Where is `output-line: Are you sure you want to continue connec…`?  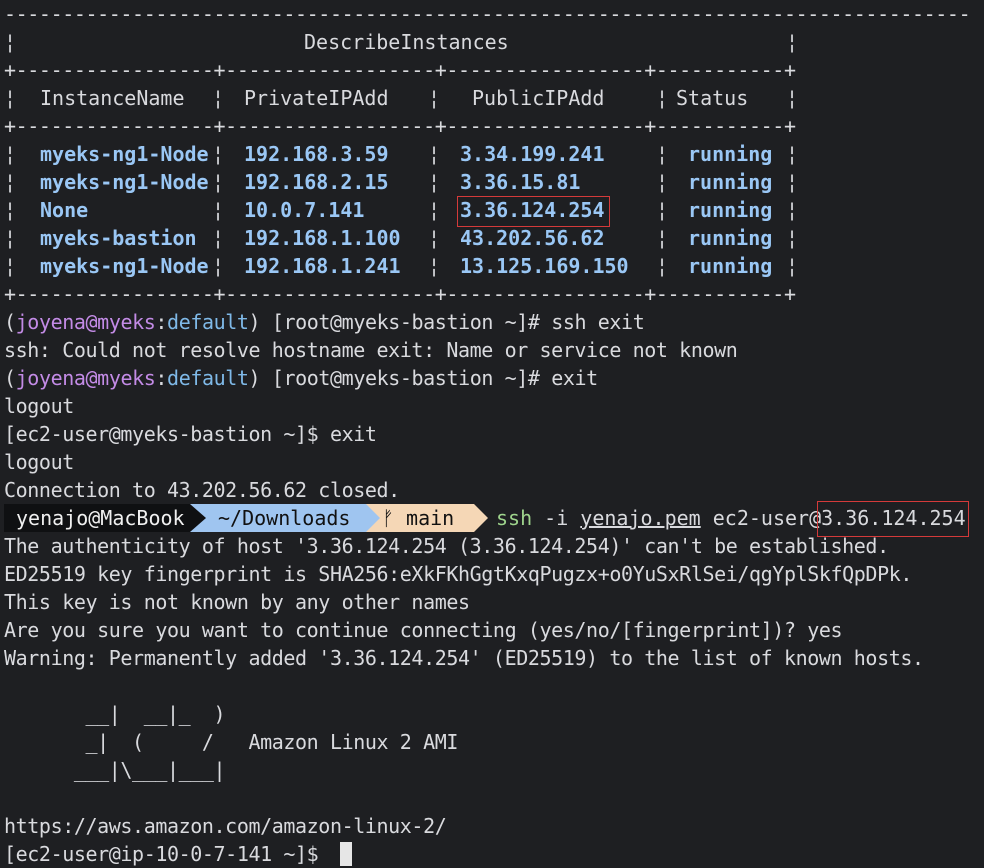 output-line: Are you sure you want to continue connec… is located at coordinates (423, 630).